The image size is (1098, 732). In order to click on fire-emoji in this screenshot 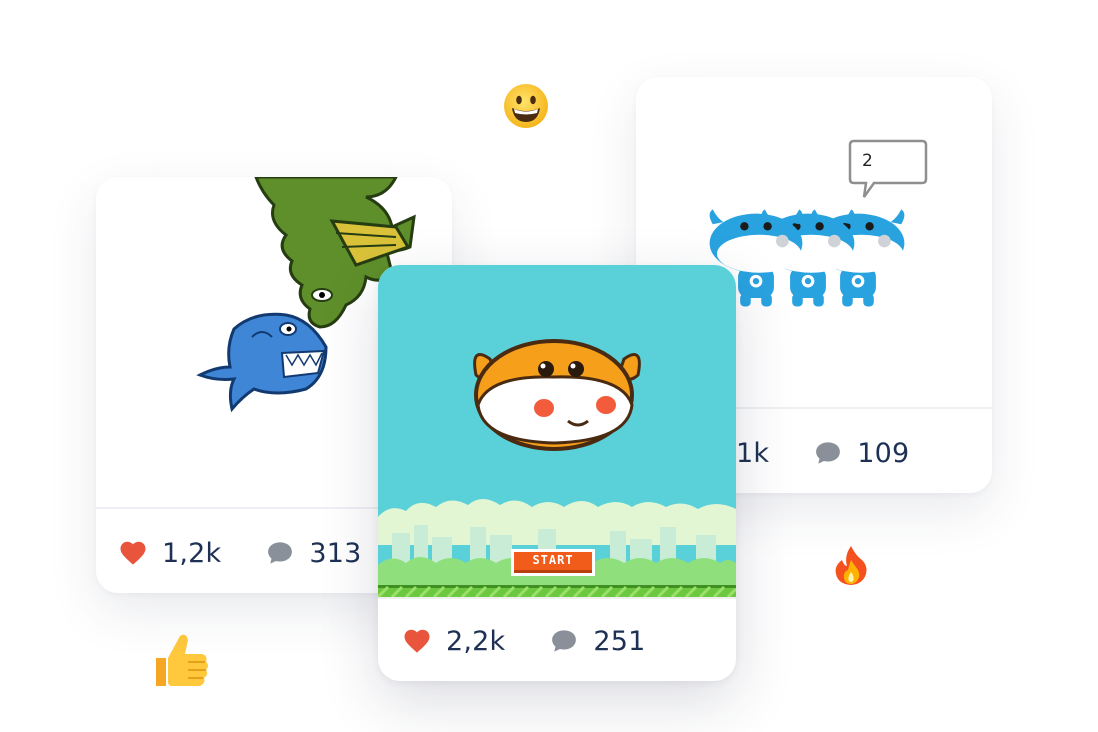, I will do `click(851, 567)`.